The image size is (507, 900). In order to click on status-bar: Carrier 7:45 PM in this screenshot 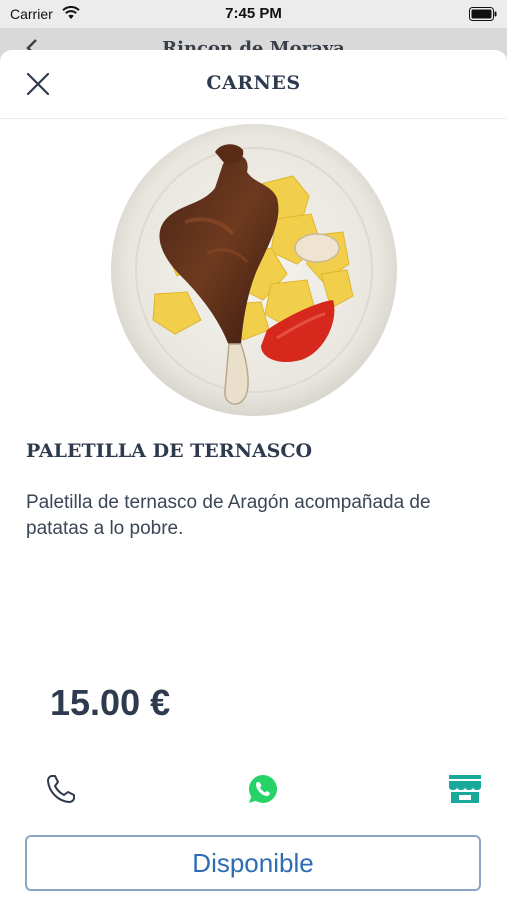, I will do `click(253, 14)`.